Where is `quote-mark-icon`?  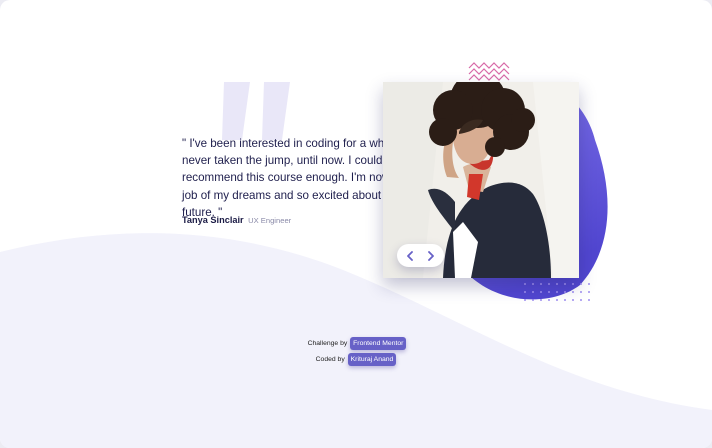
quote-mark-icon is located at coordinates (256, 111).